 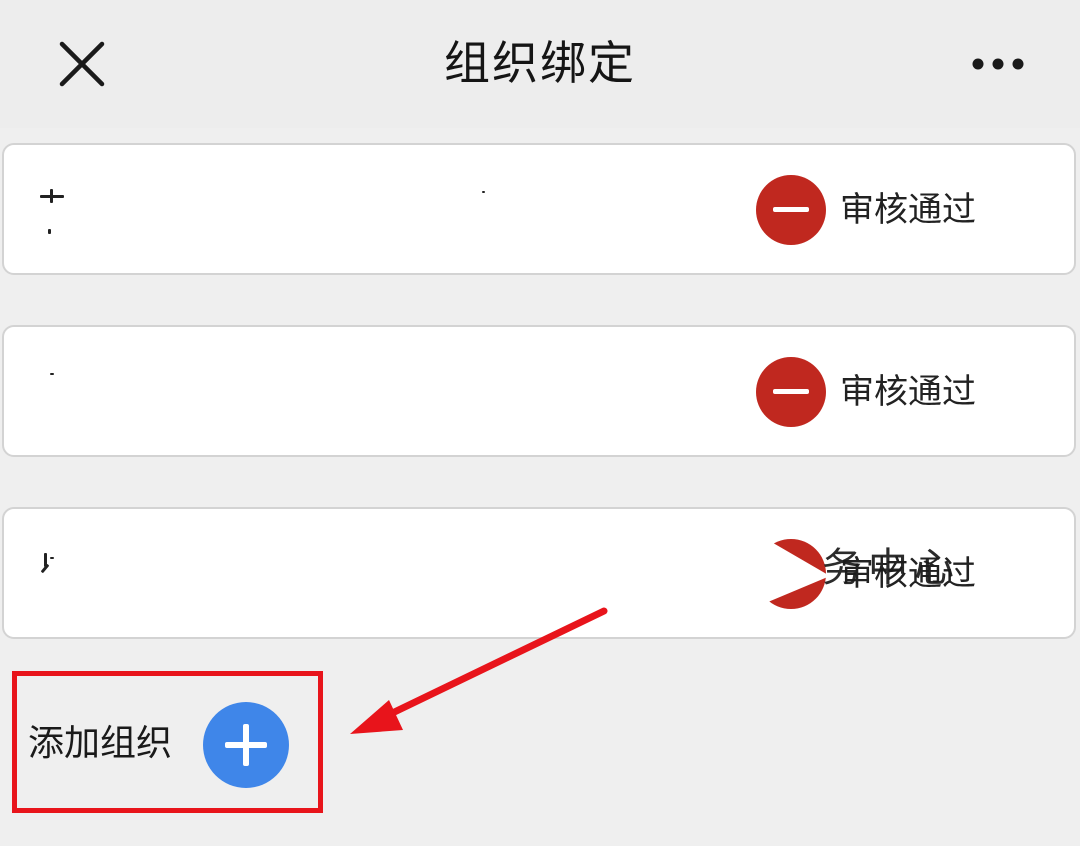 I want to click on overlay-text: 务中心, so click(x=891, y=568).